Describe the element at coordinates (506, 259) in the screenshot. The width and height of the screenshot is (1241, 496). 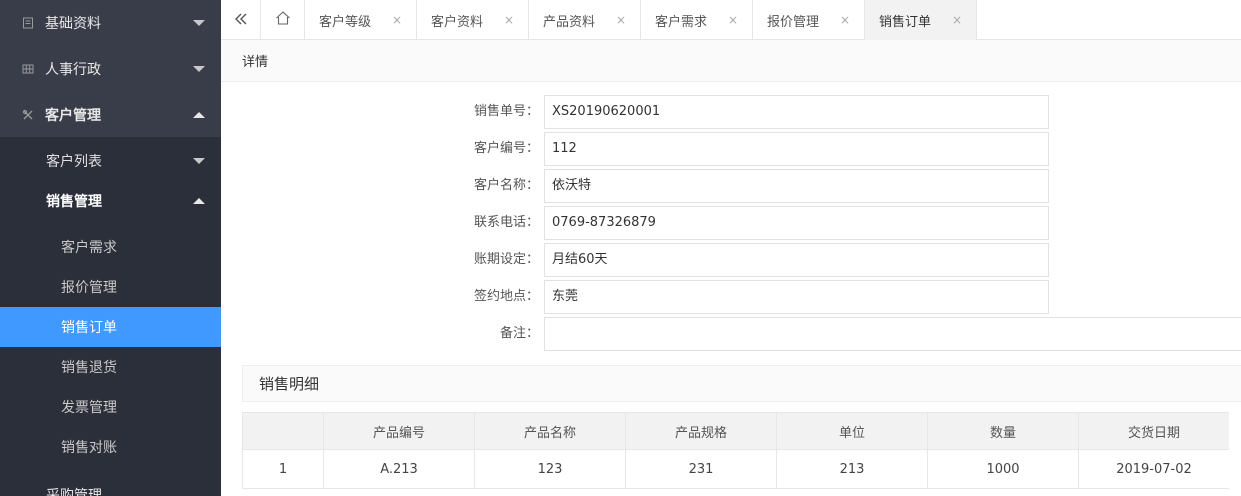
I see `field-label: 账期设定：` at that location.